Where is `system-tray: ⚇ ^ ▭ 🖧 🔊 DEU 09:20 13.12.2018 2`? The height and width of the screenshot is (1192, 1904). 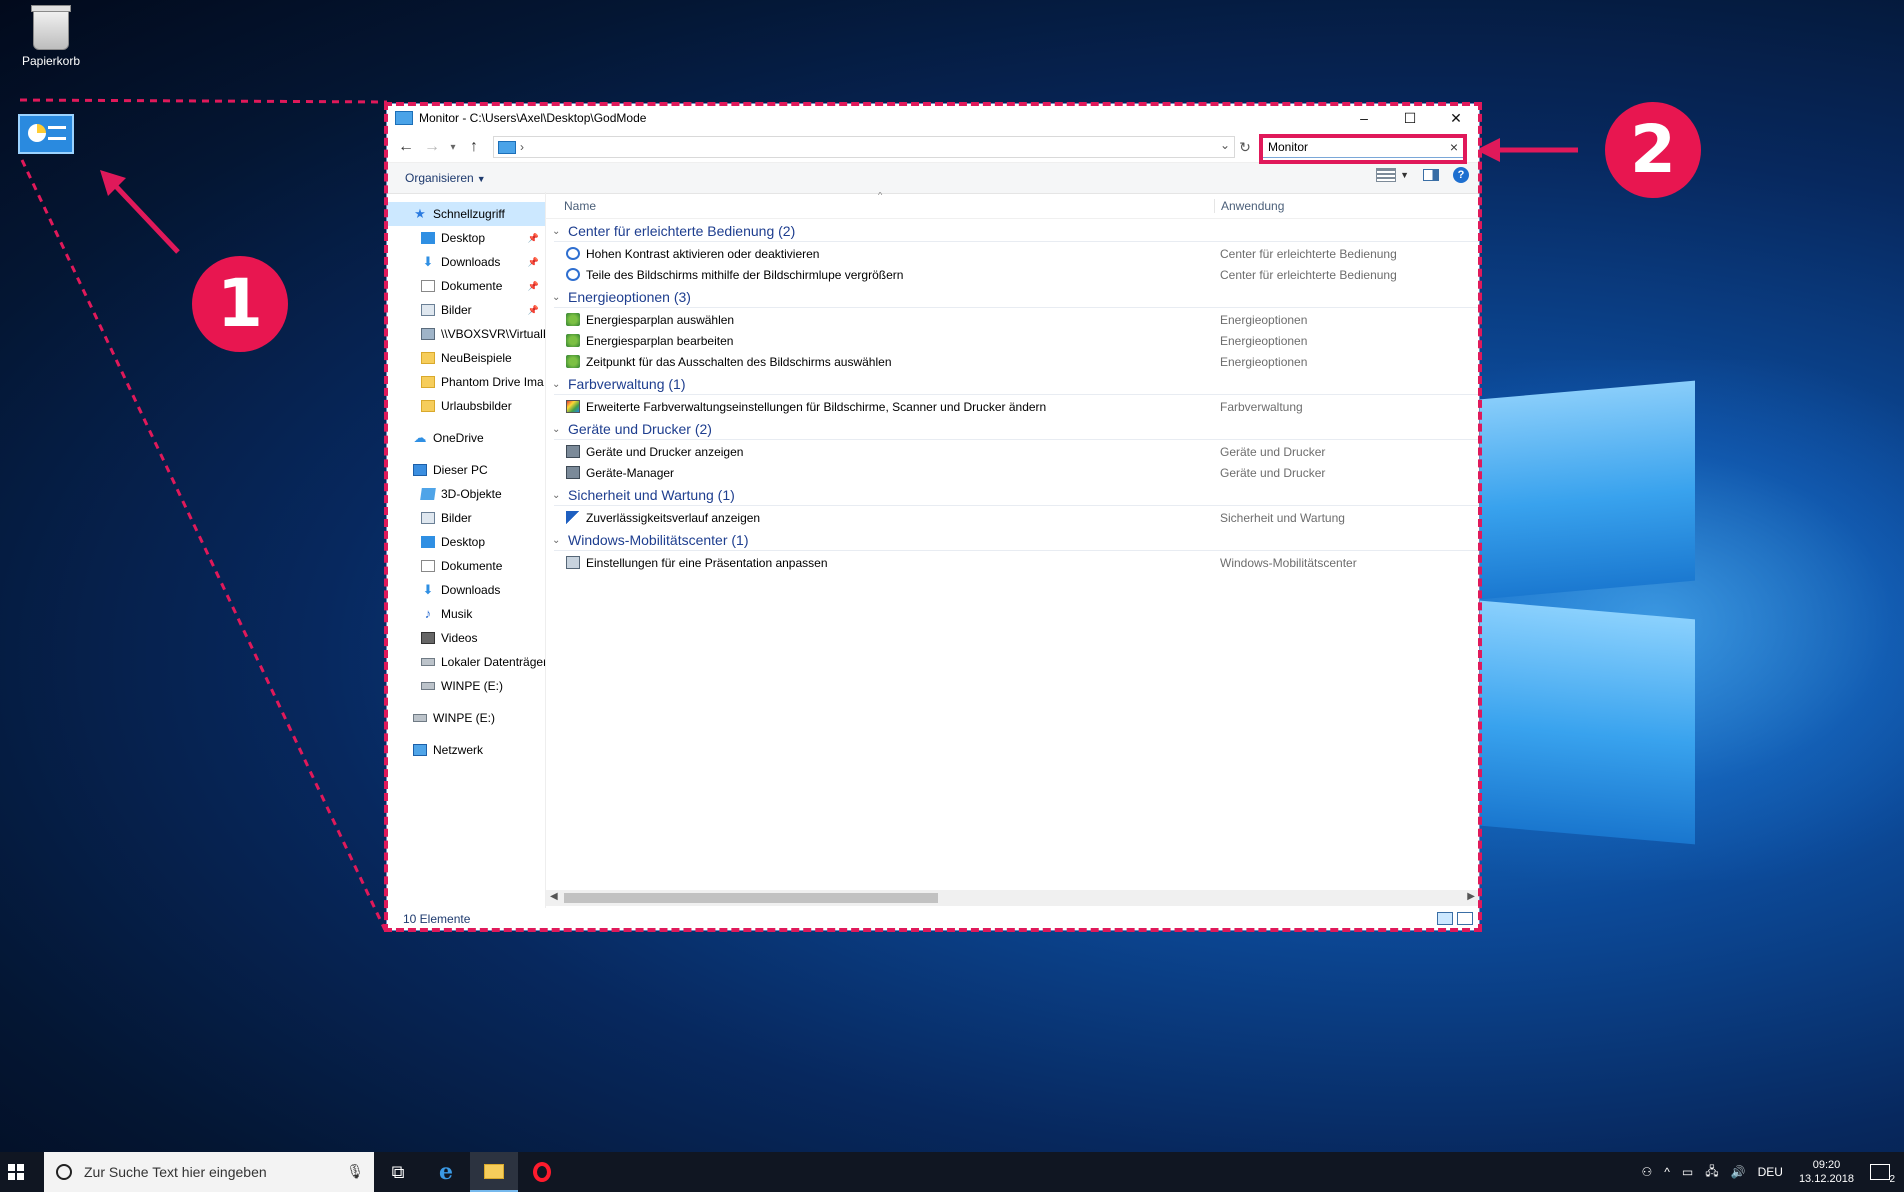
system-tray: ⚇ ^ ▭ 🖧 🔊 DEU 09:20 13.12.2018 2 is located at coordinates (1770, 1172).